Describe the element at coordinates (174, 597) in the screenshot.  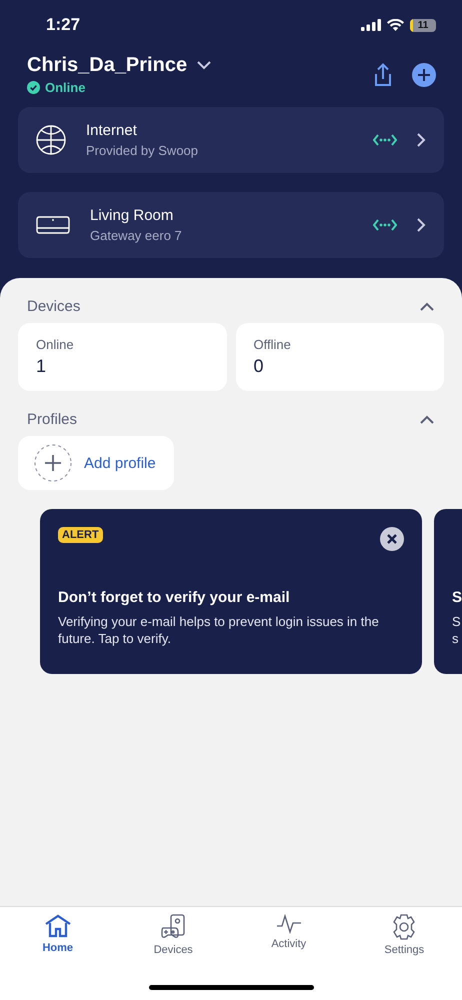
I see `card-title: Don’t forget to verify your e-mail` at that location.